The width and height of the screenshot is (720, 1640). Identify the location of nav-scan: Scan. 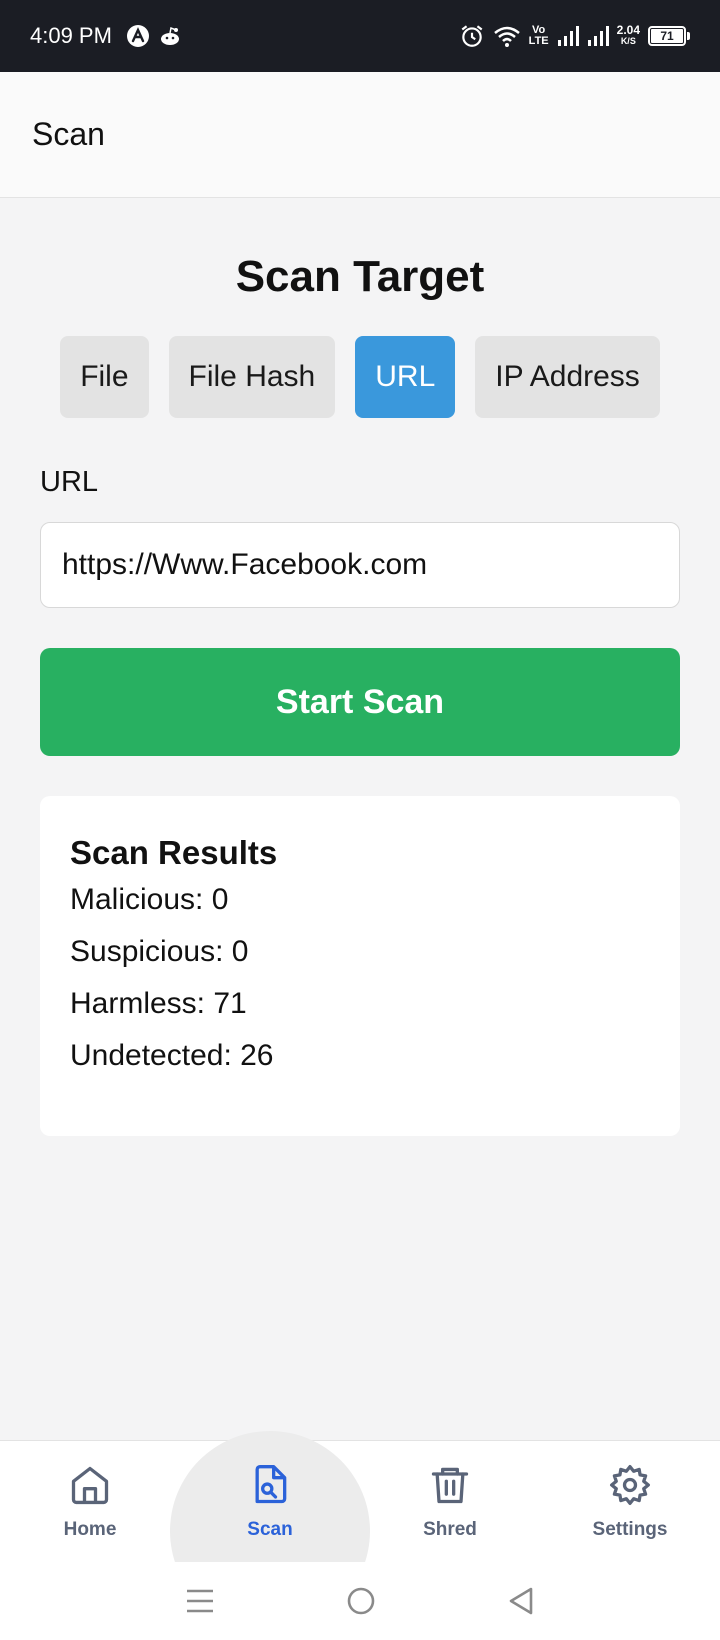
(270, 1501).